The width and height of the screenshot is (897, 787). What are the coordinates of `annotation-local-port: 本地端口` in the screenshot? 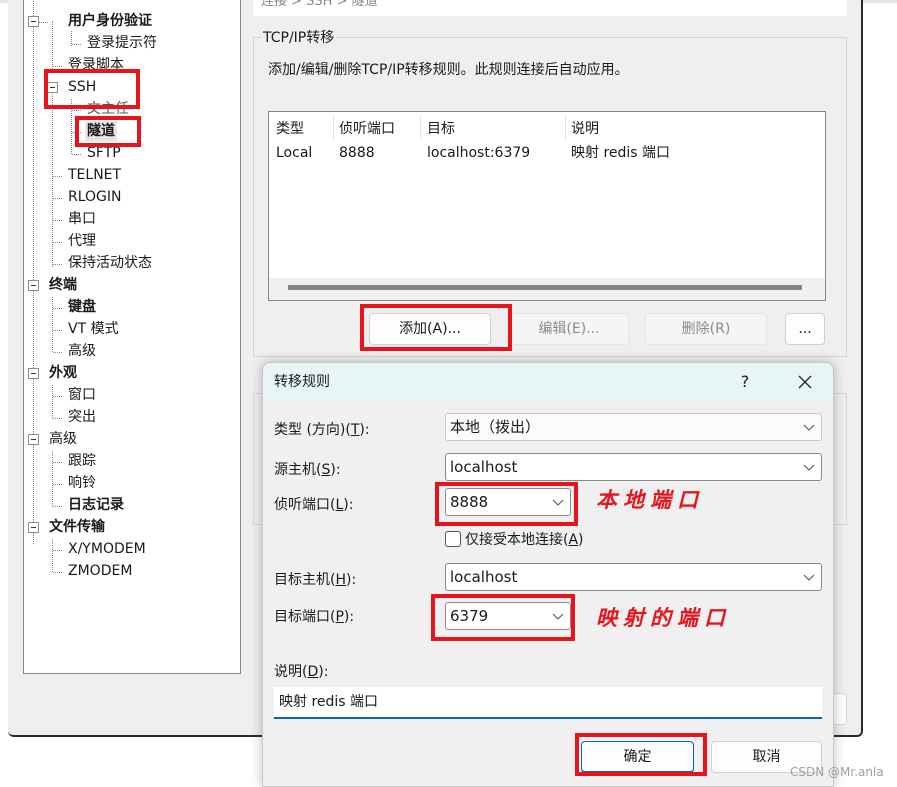 It's located at (650, 499).